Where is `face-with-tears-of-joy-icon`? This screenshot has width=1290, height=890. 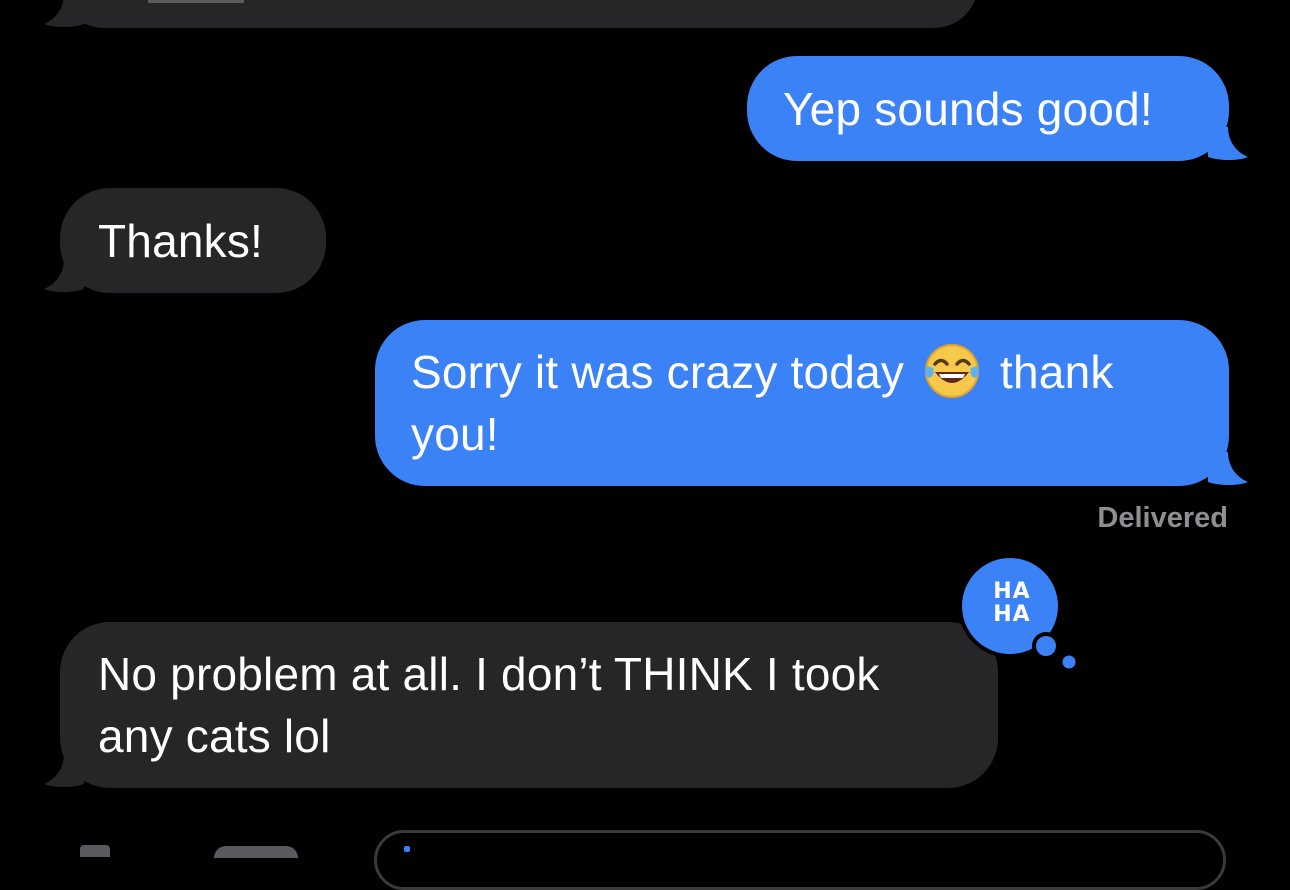
face-with-tears-of-joy-icon is located at coordinates (952, 371).